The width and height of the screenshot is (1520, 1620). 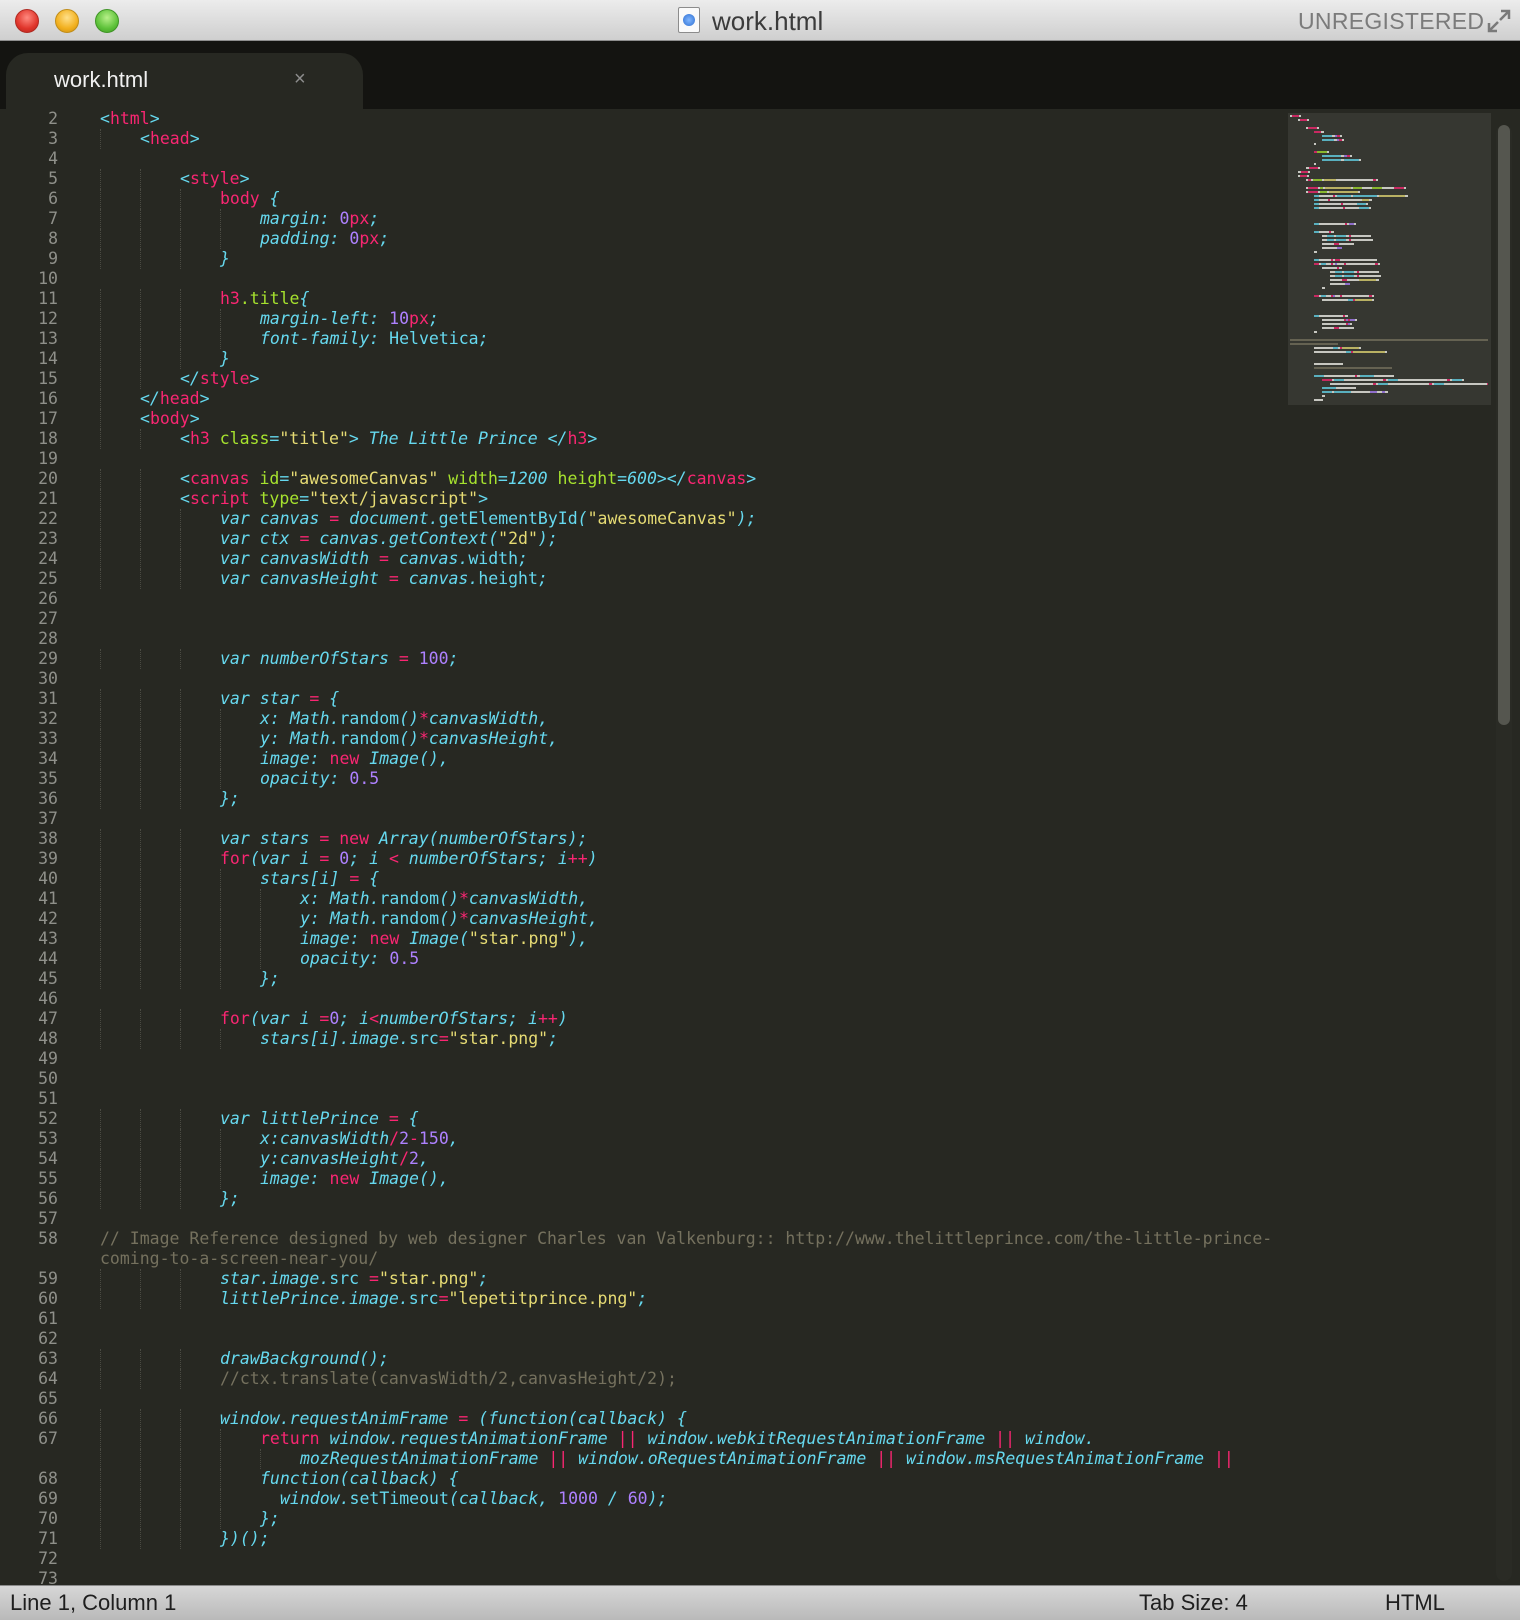 I want to click on fullscreen-icon, so click(x=1499, y=21).